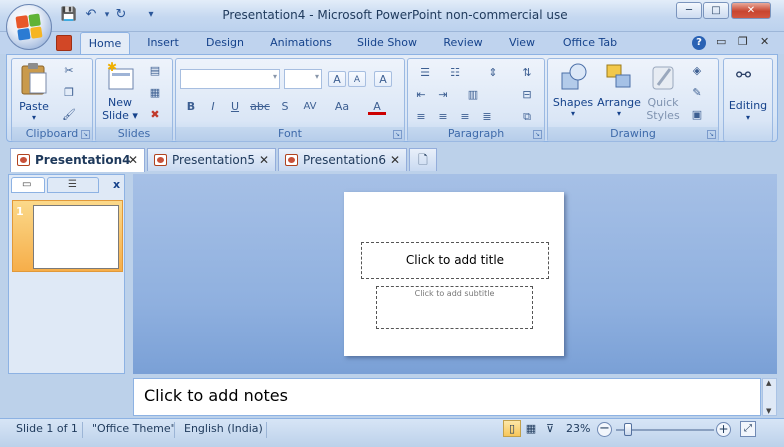 This screenshot has width=784, height=447. I want to click on title-placeholder: Click to add title, so click(455, 260).